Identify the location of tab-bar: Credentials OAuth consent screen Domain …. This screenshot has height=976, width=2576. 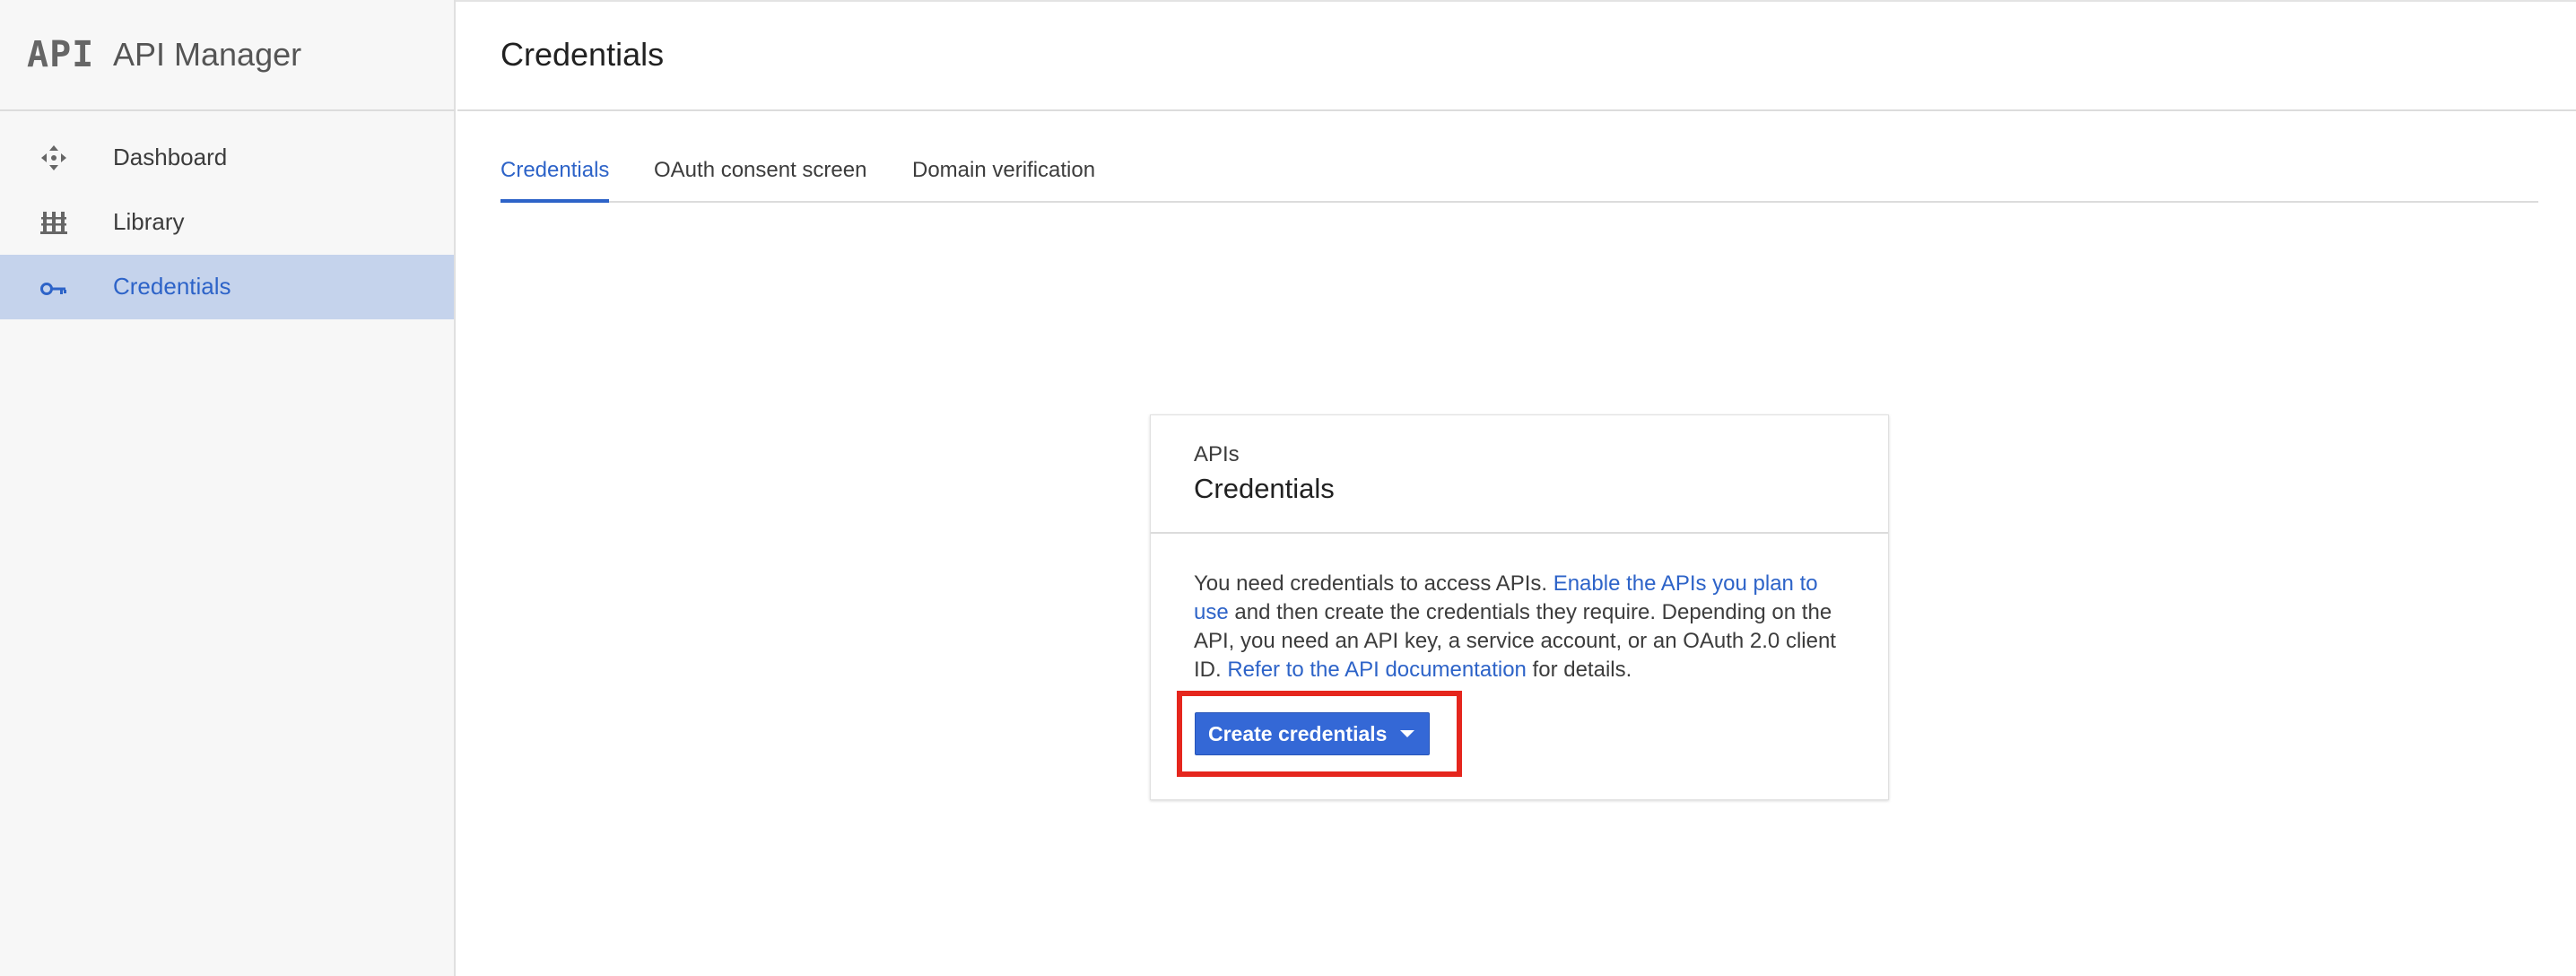
(1519, 177).